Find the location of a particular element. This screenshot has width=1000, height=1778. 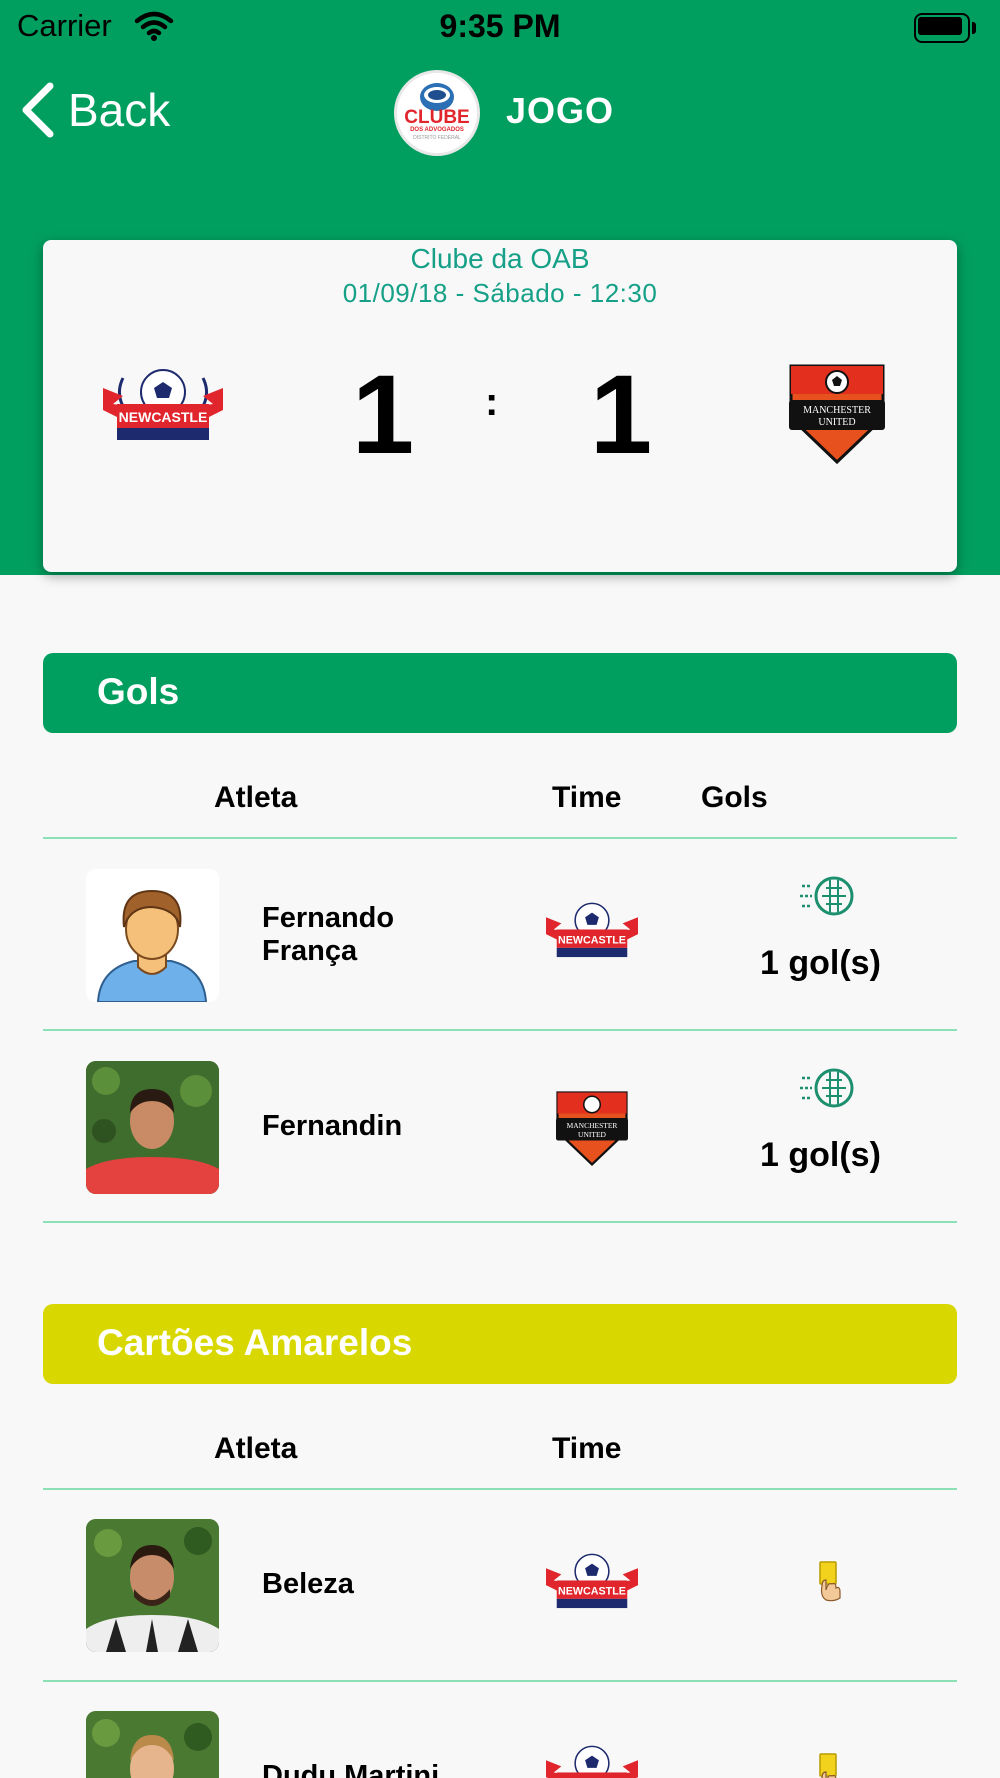

back-label: Back is located at coordinates (119, 110).